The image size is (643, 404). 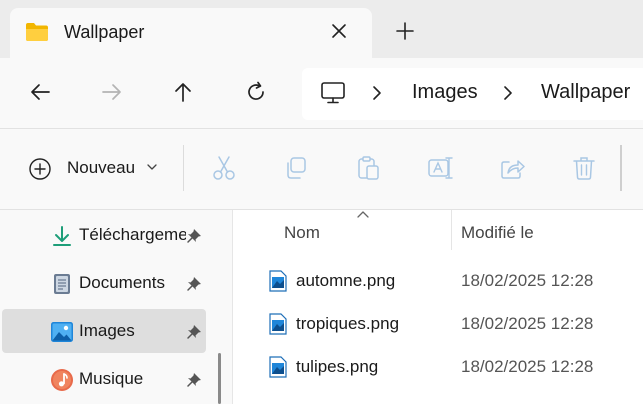 I want to click on column-header-modified: Modifié le, so click(x=497, y=233).